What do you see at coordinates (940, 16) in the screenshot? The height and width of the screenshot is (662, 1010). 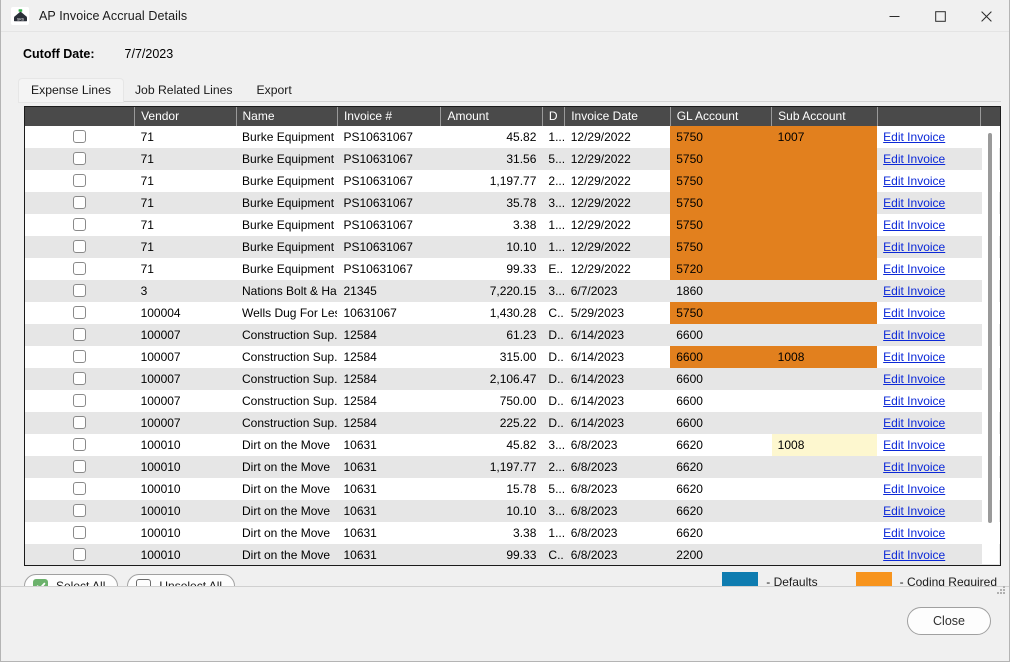 I see `maximize-button` at bounding box center [940, 16].